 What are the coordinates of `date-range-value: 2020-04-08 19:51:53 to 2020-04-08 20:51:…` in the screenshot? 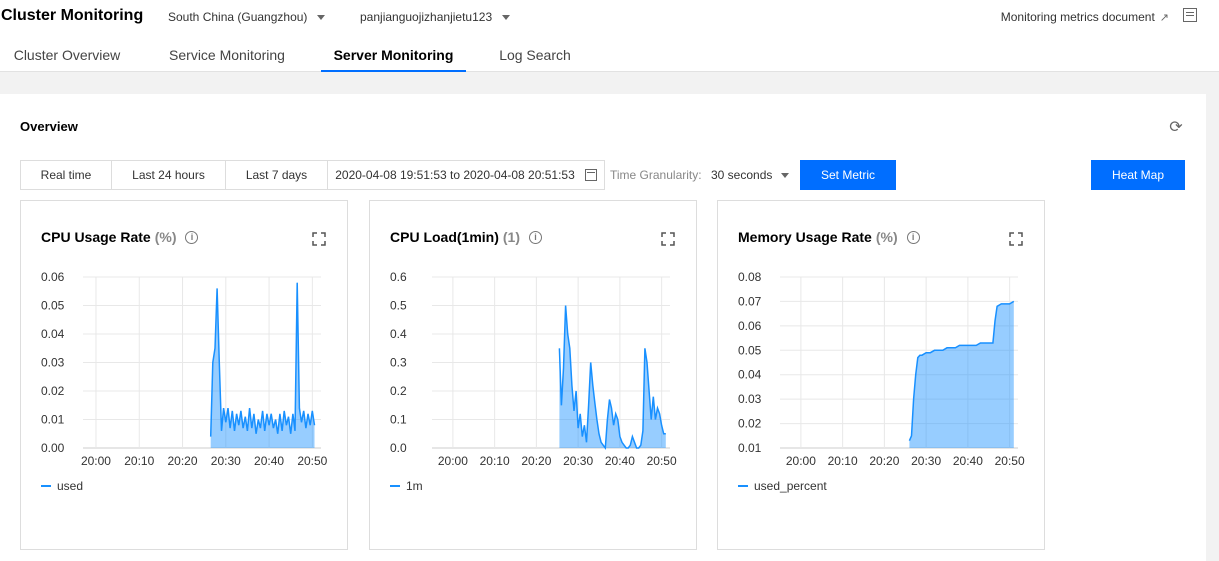 It's located at (455, 175).